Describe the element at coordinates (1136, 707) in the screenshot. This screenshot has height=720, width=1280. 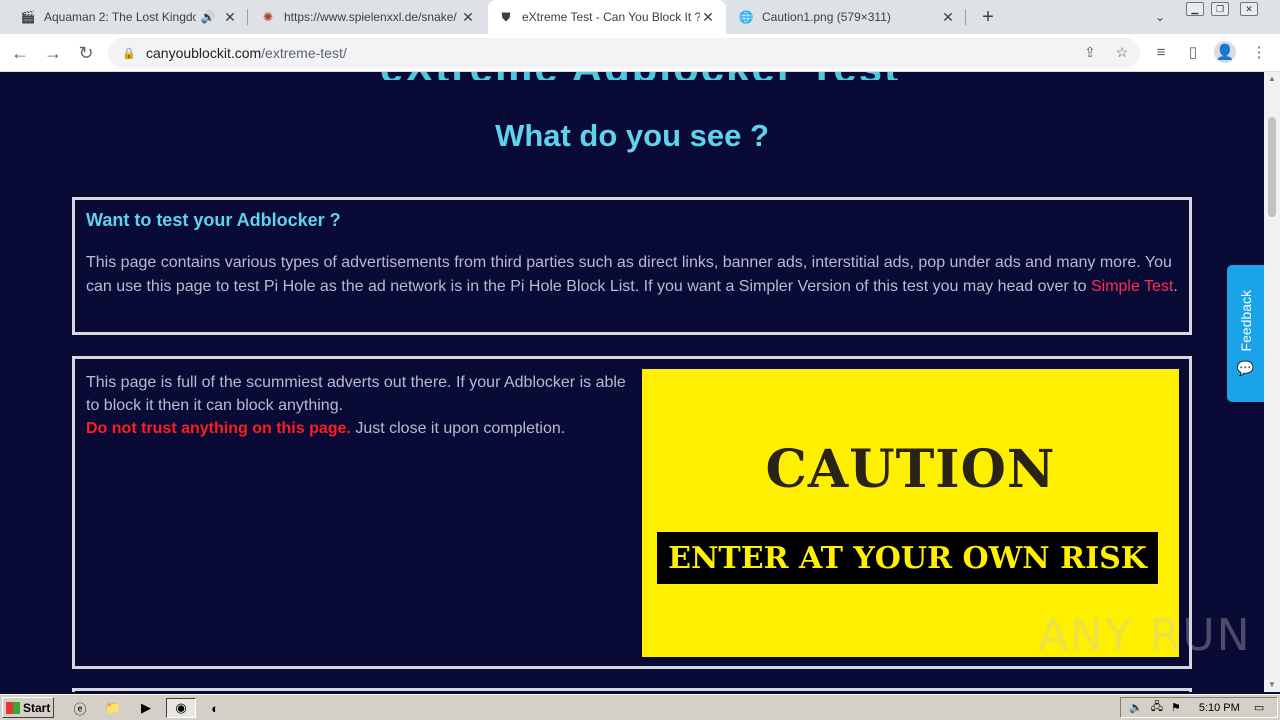
I see `volume-icon: 🔈` at that location.